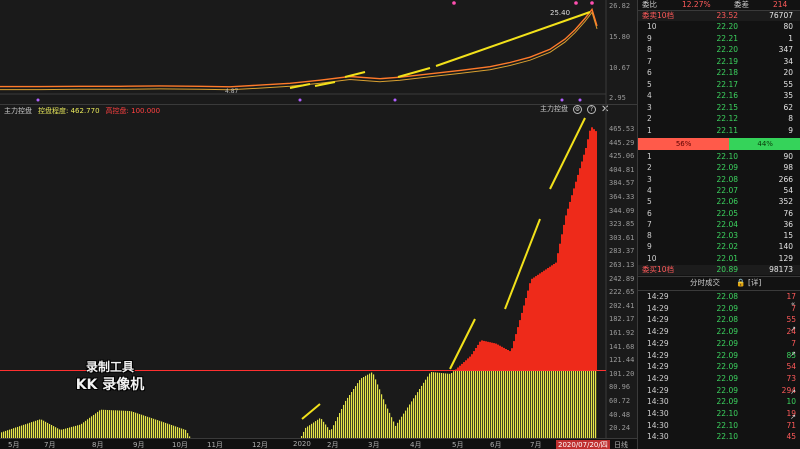 The height and width of the screenshot is (449, 800). I want to click on buy-level-row: 1 22.10 90, so click(719, 157).